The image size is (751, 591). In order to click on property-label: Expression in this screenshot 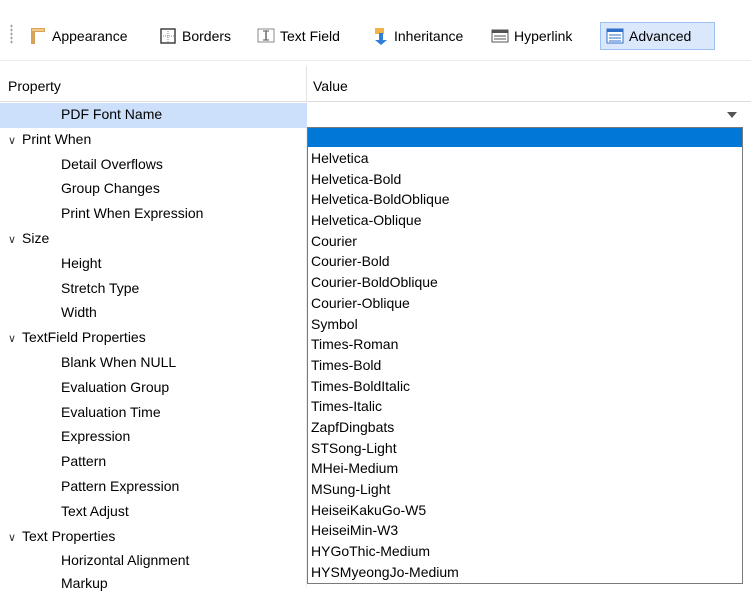, I will do `click(95, 436)`.